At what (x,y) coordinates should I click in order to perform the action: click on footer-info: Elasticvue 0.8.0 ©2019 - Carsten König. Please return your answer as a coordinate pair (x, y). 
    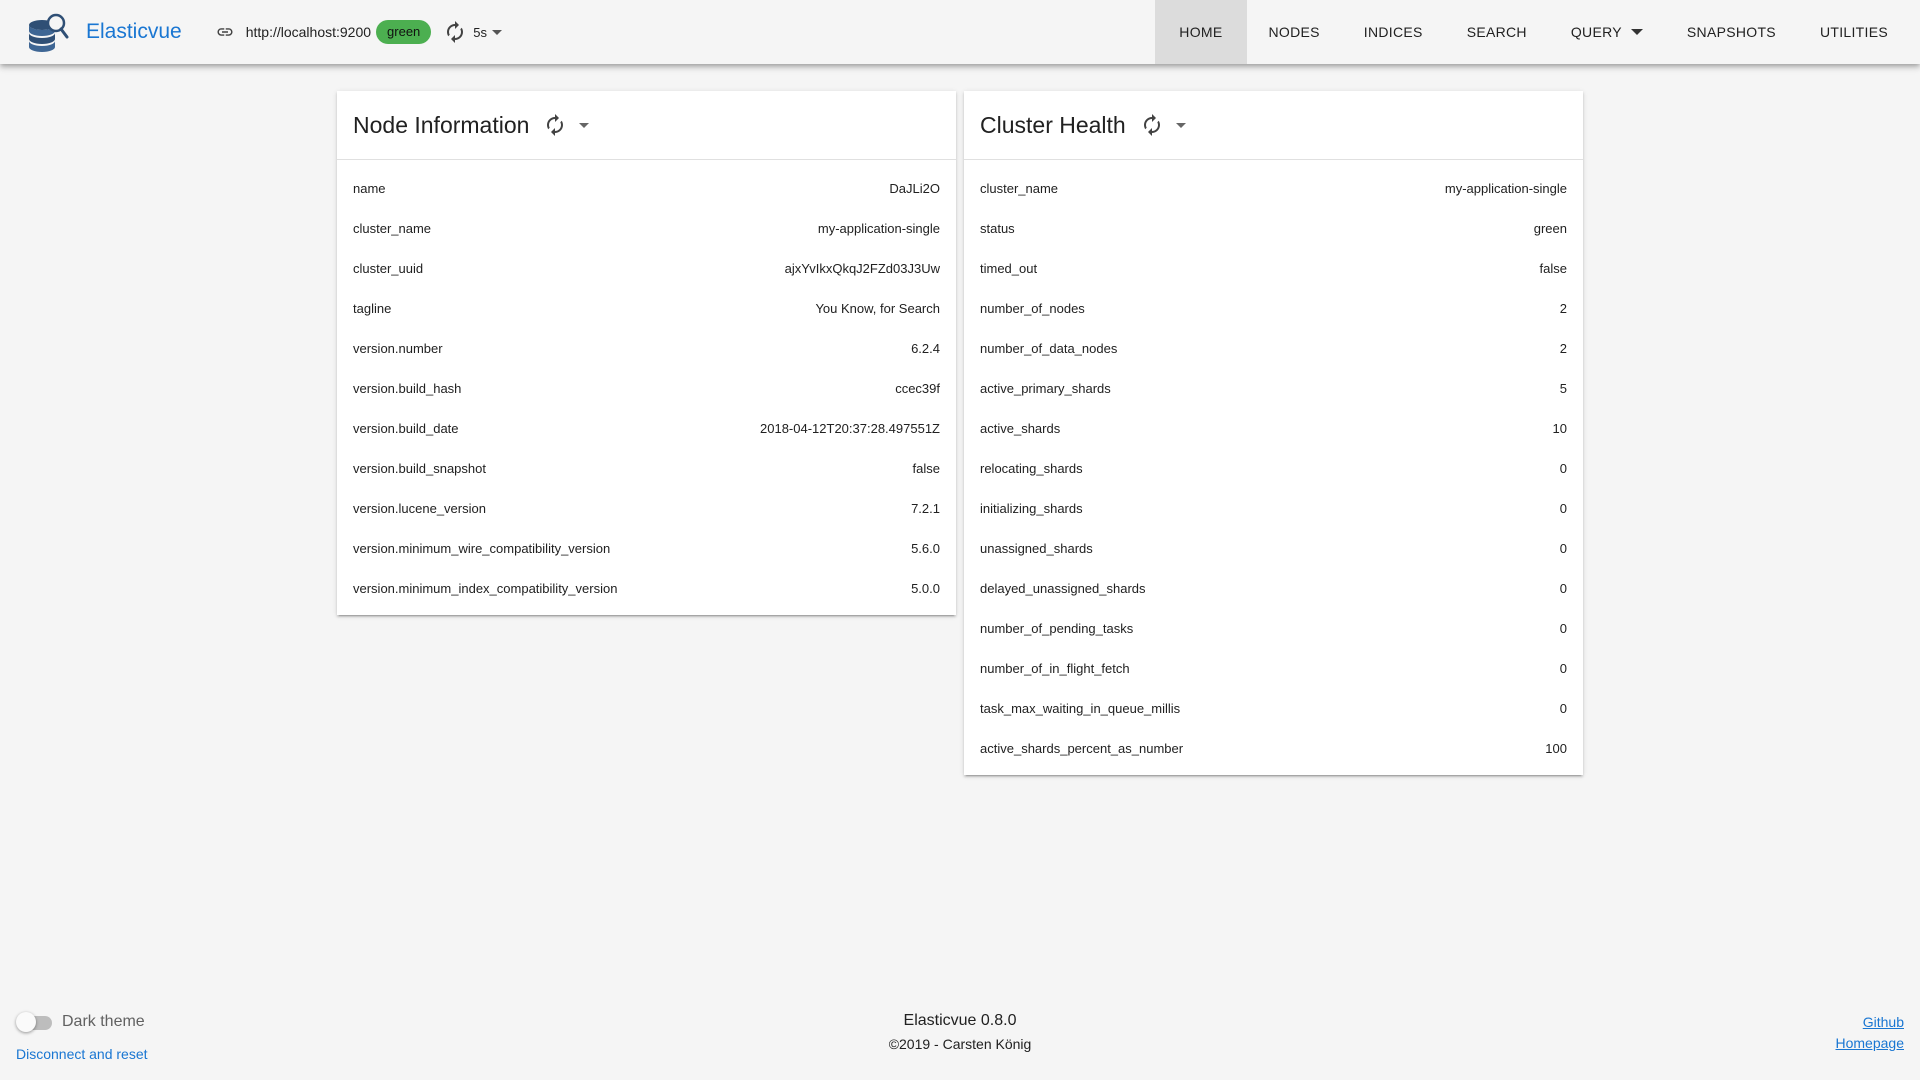
    Looking at the image, I should click on (960, 1032).